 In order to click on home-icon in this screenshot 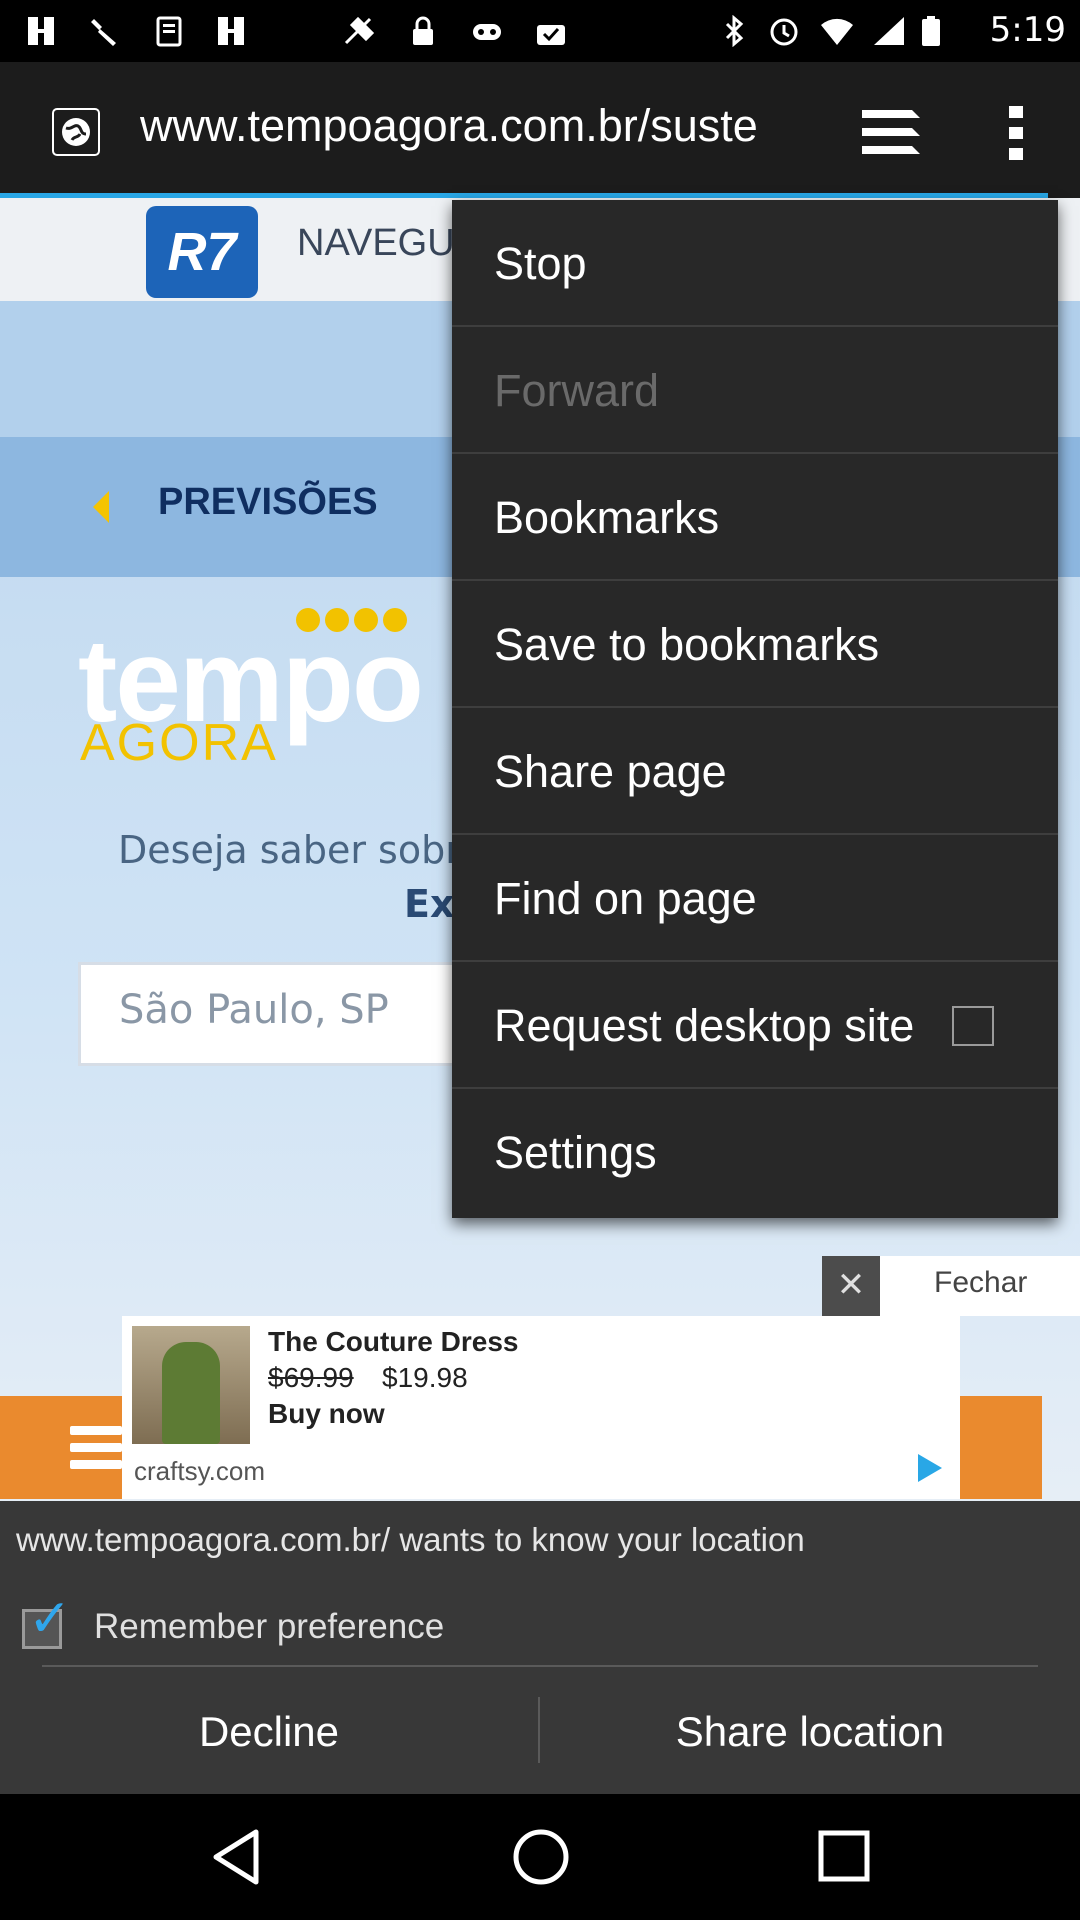, I will do `click(541, 1857)`.